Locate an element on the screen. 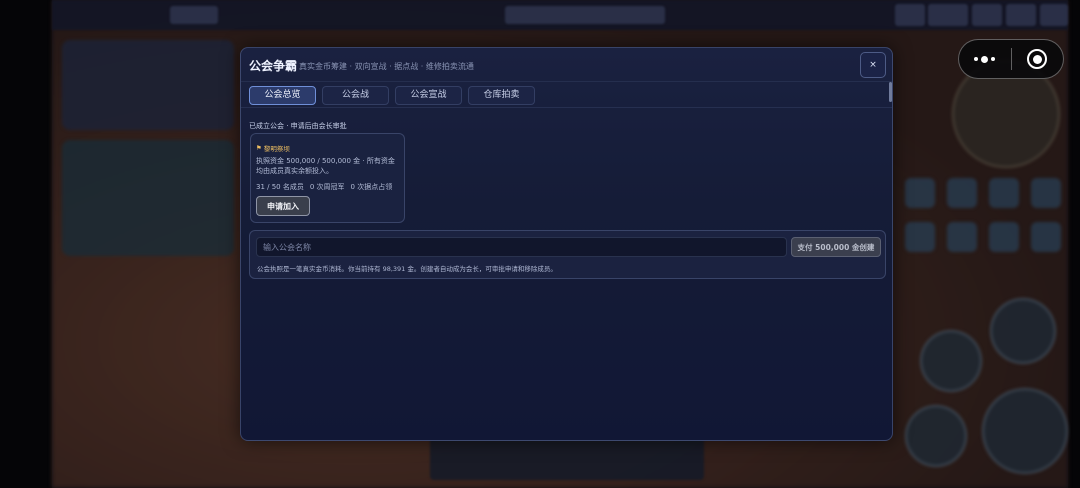  exit-button is located at coordinates (1037, 59).